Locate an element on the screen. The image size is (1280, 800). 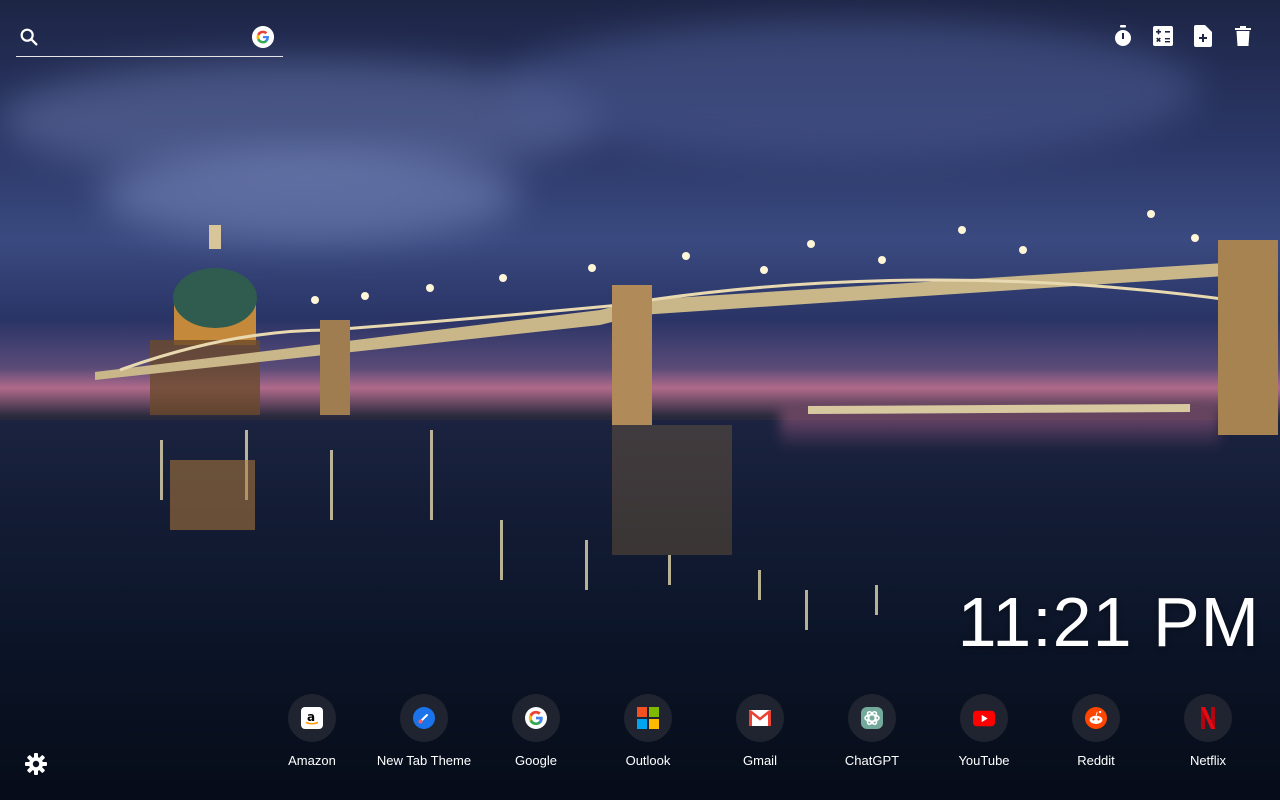
clock-time: 11:21 PM is located at coordinates (1108, 622).